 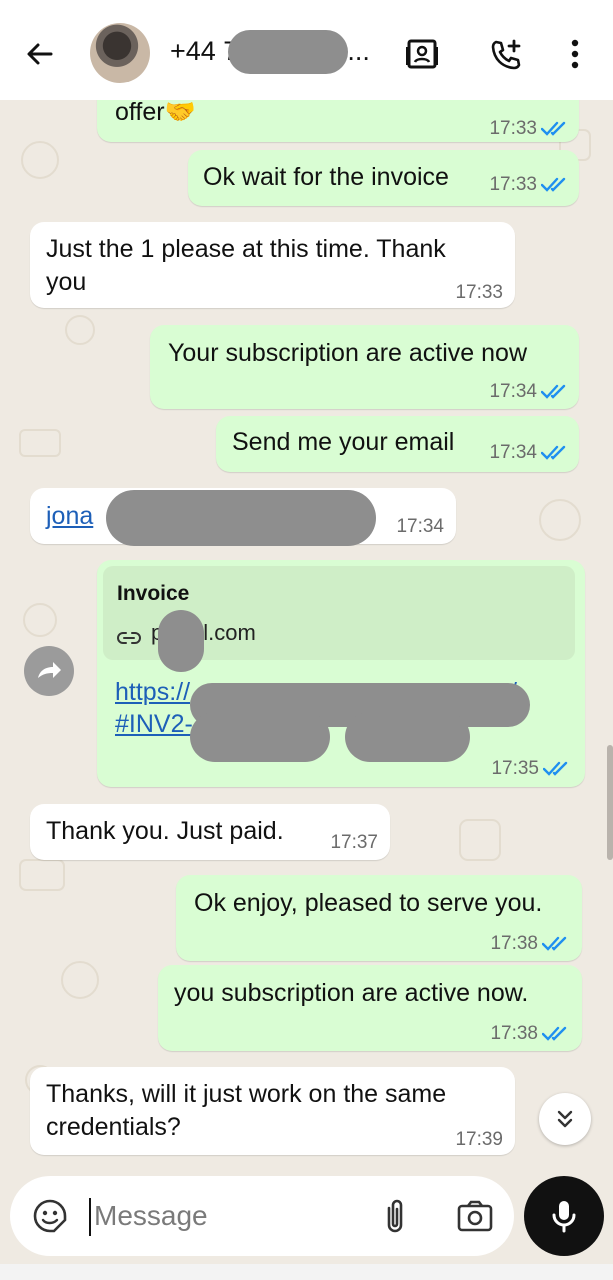 What do you see at coordinates (50, 1218) in the screenshot?
I see `emoji-sticker-icon` at bounding box center [50, 1218].